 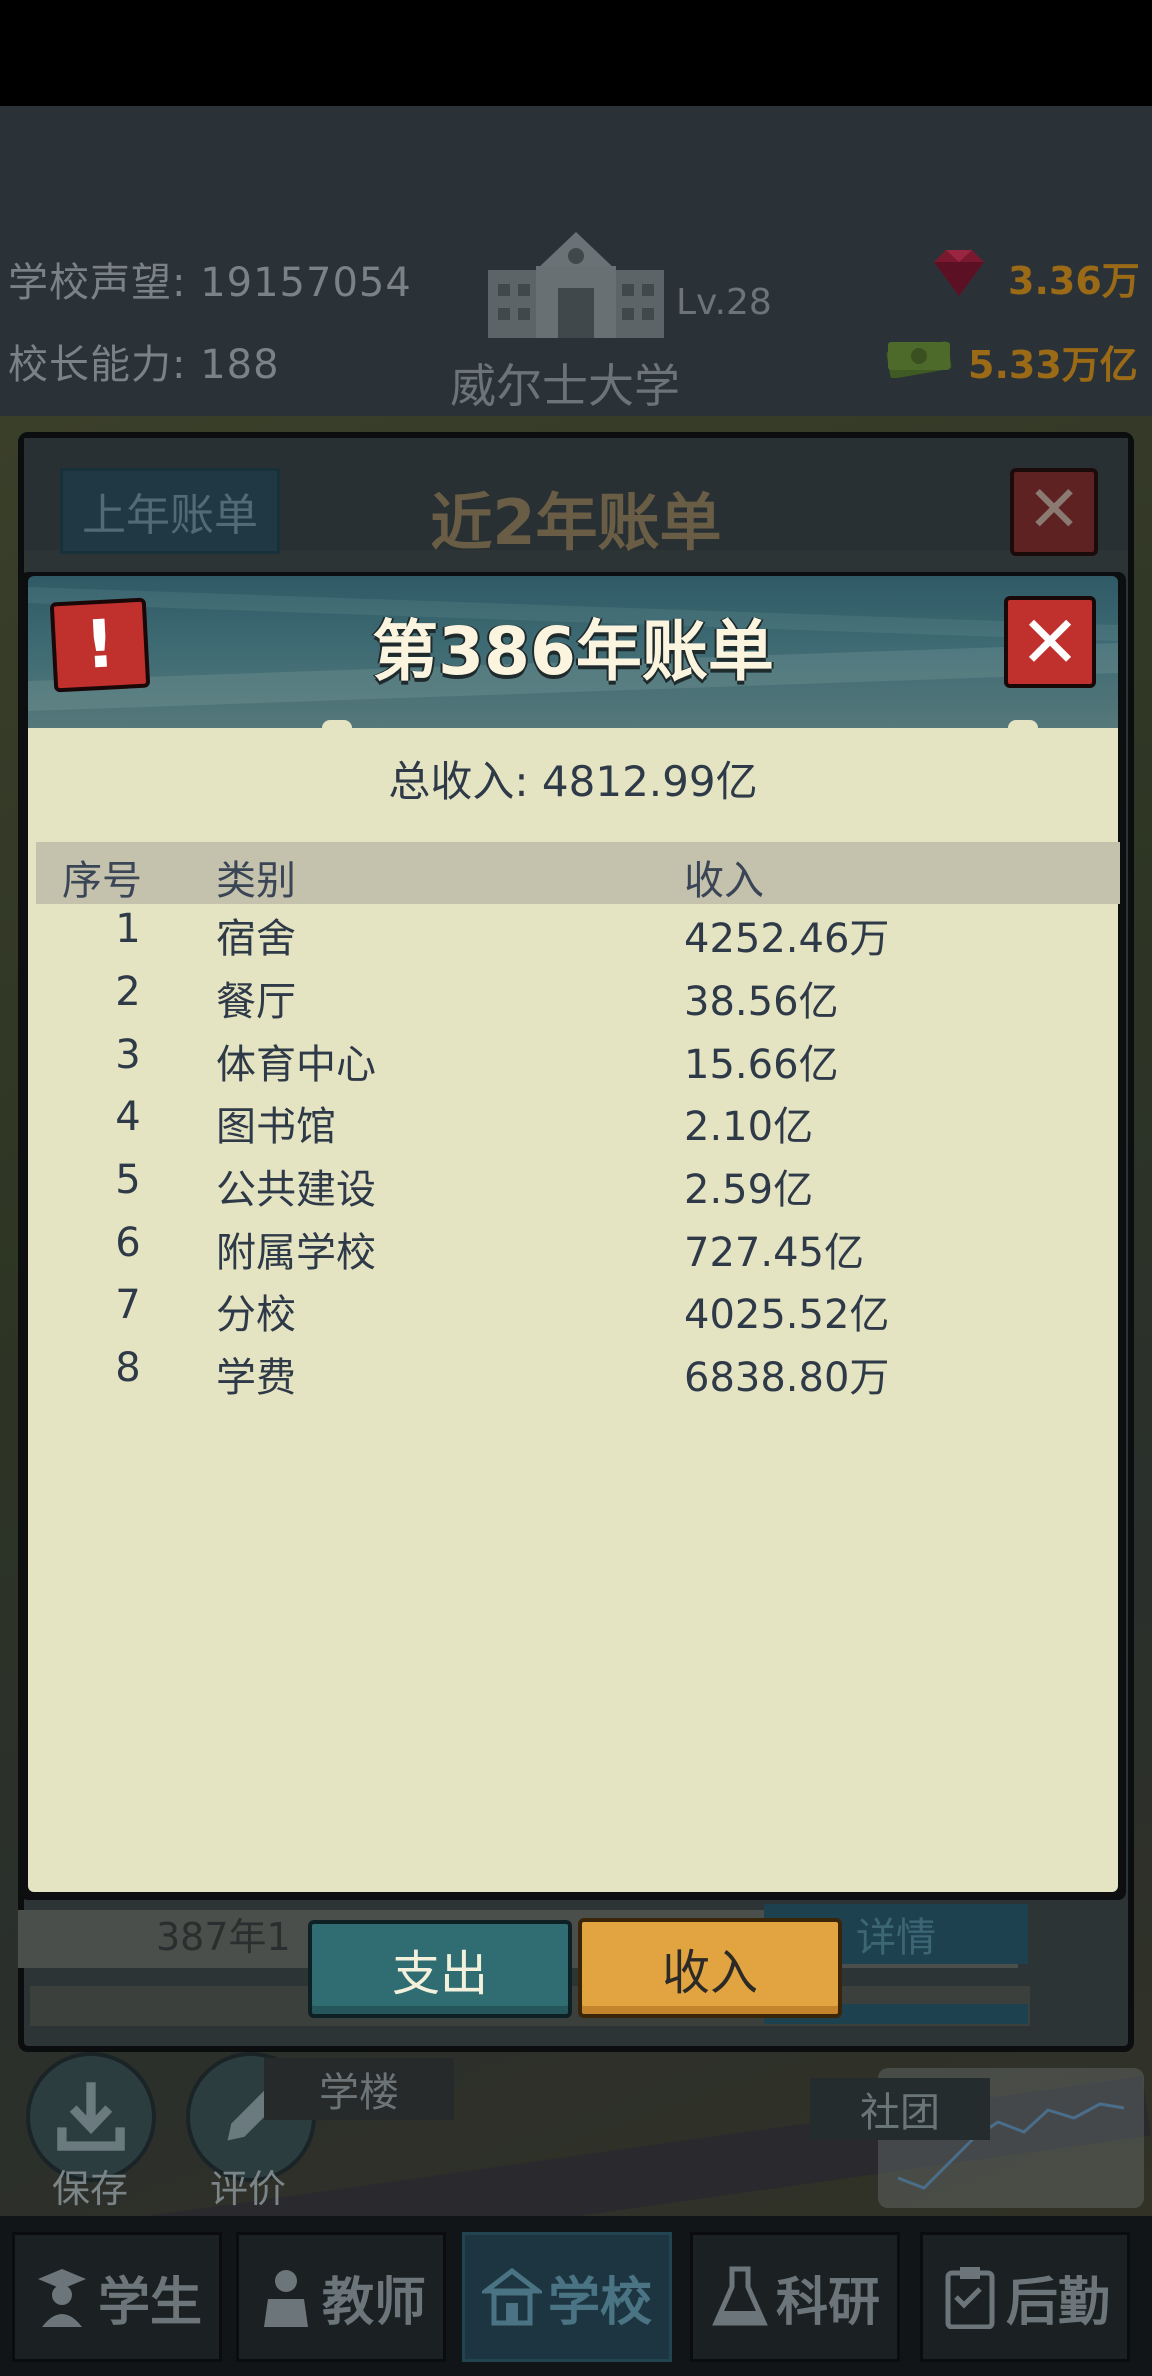 What do you see at coordinates (749, 1127) in the screenshot?
I see `row-income: 2.10亿` at bounding box center [749, 1127].